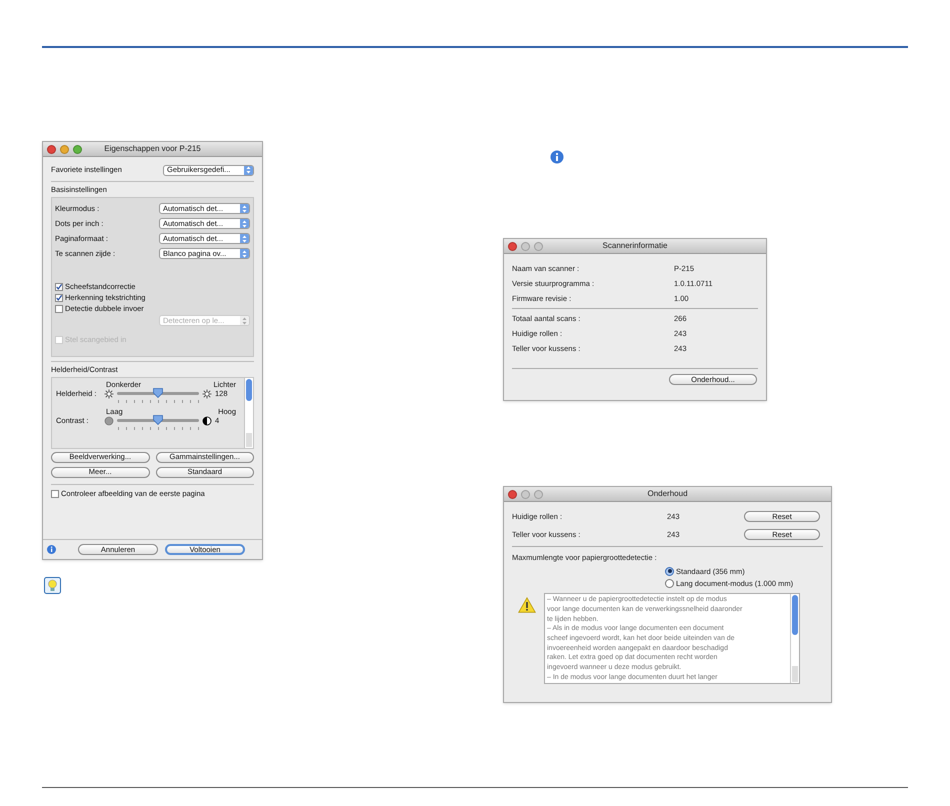 This screenshot has width=950, height=806. I want to click on window-title: Scannerinformatie, so click(635, 246).